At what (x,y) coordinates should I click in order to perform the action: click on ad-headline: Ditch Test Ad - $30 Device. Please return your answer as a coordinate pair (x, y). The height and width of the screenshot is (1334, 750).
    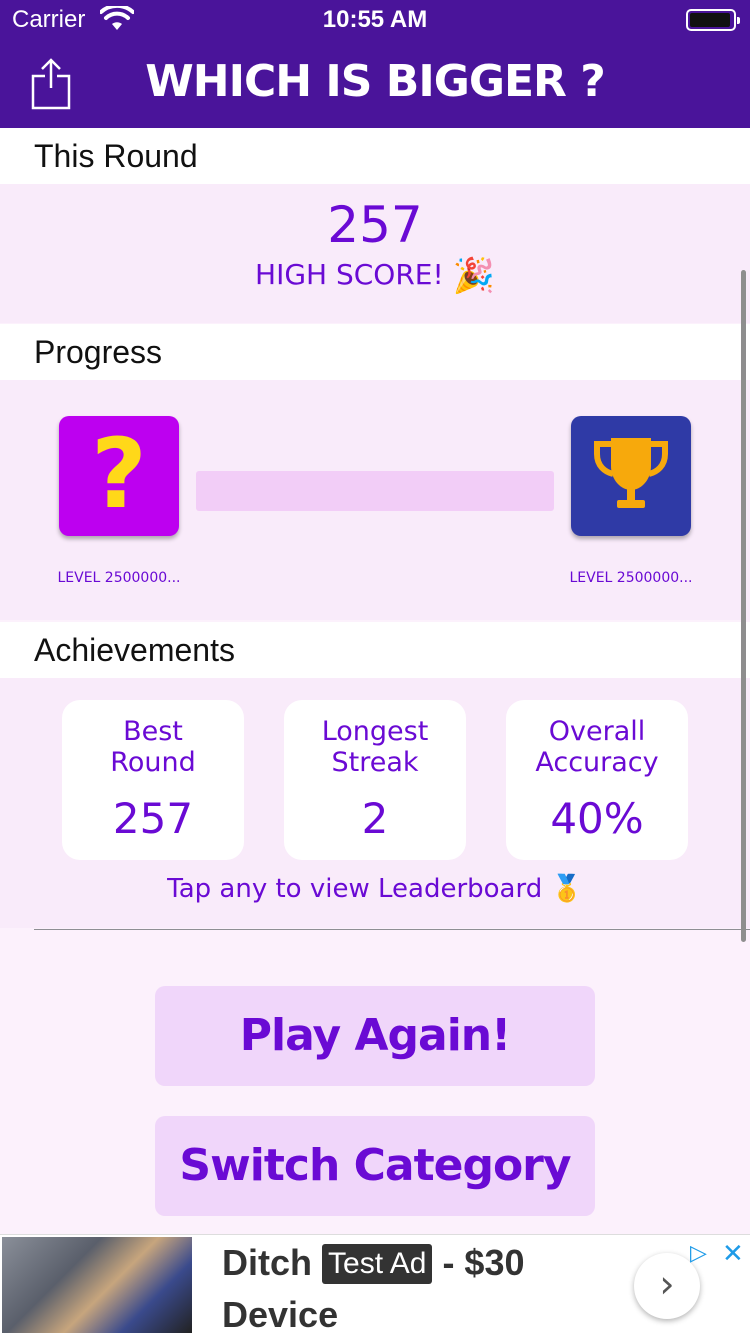
    Looking at the image, I should click on (422, 1285).